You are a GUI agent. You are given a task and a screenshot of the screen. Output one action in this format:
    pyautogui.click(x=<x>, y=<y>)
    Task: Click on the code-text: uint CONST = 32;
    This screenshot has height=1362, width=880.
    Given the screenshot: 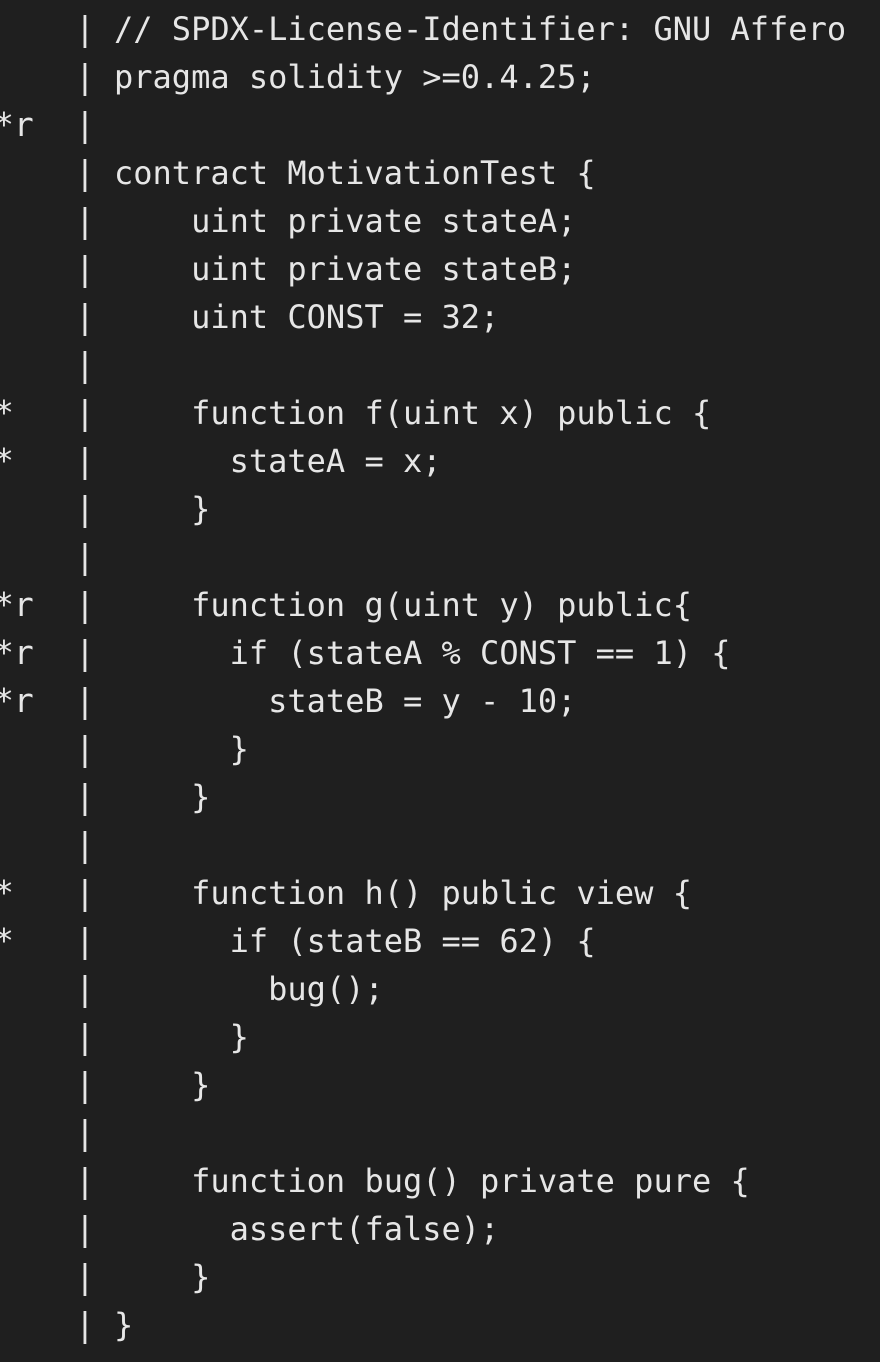 What is the action you would take?
    pyautogui.click(x=307, y=317)
    